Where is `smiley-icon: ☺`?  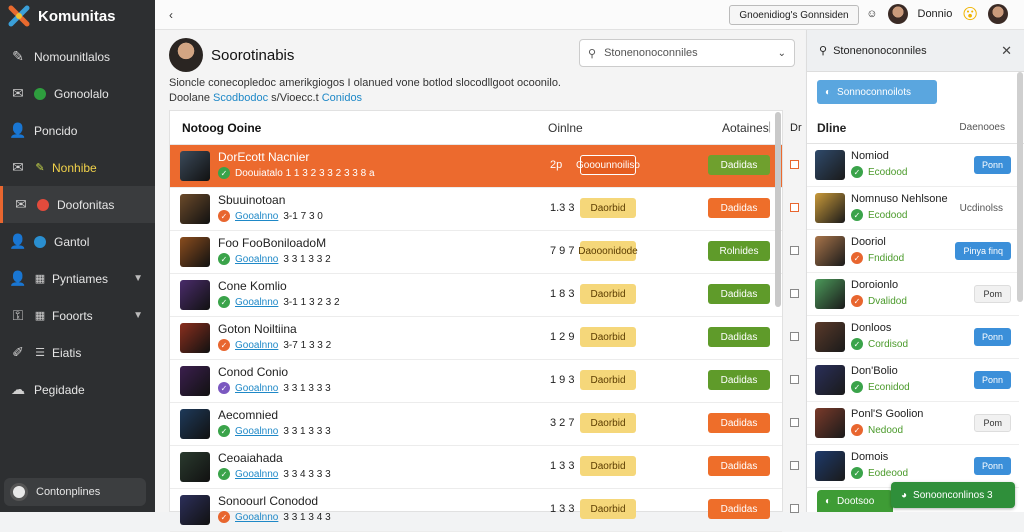
smiley-icon: ☺ is located at coordinates (871, 14).